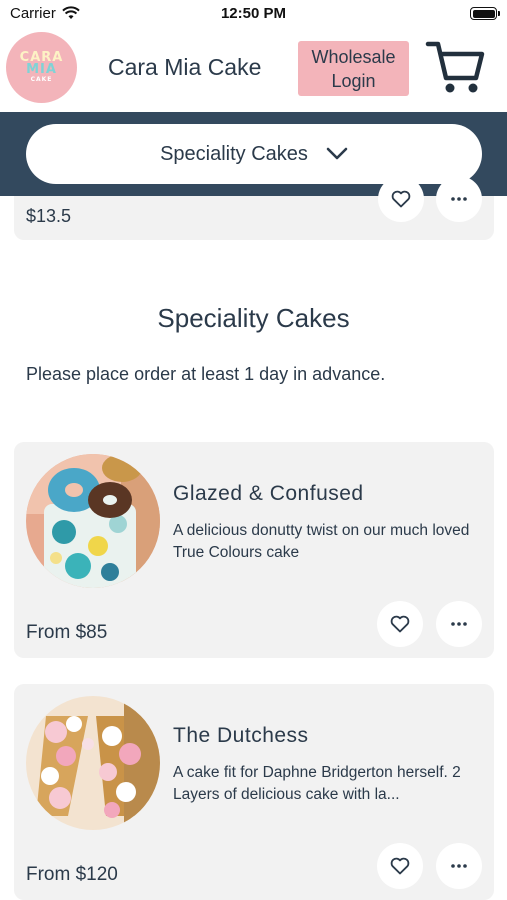  I want to click on product-name: Glazed & Confused, so click(268, 493).